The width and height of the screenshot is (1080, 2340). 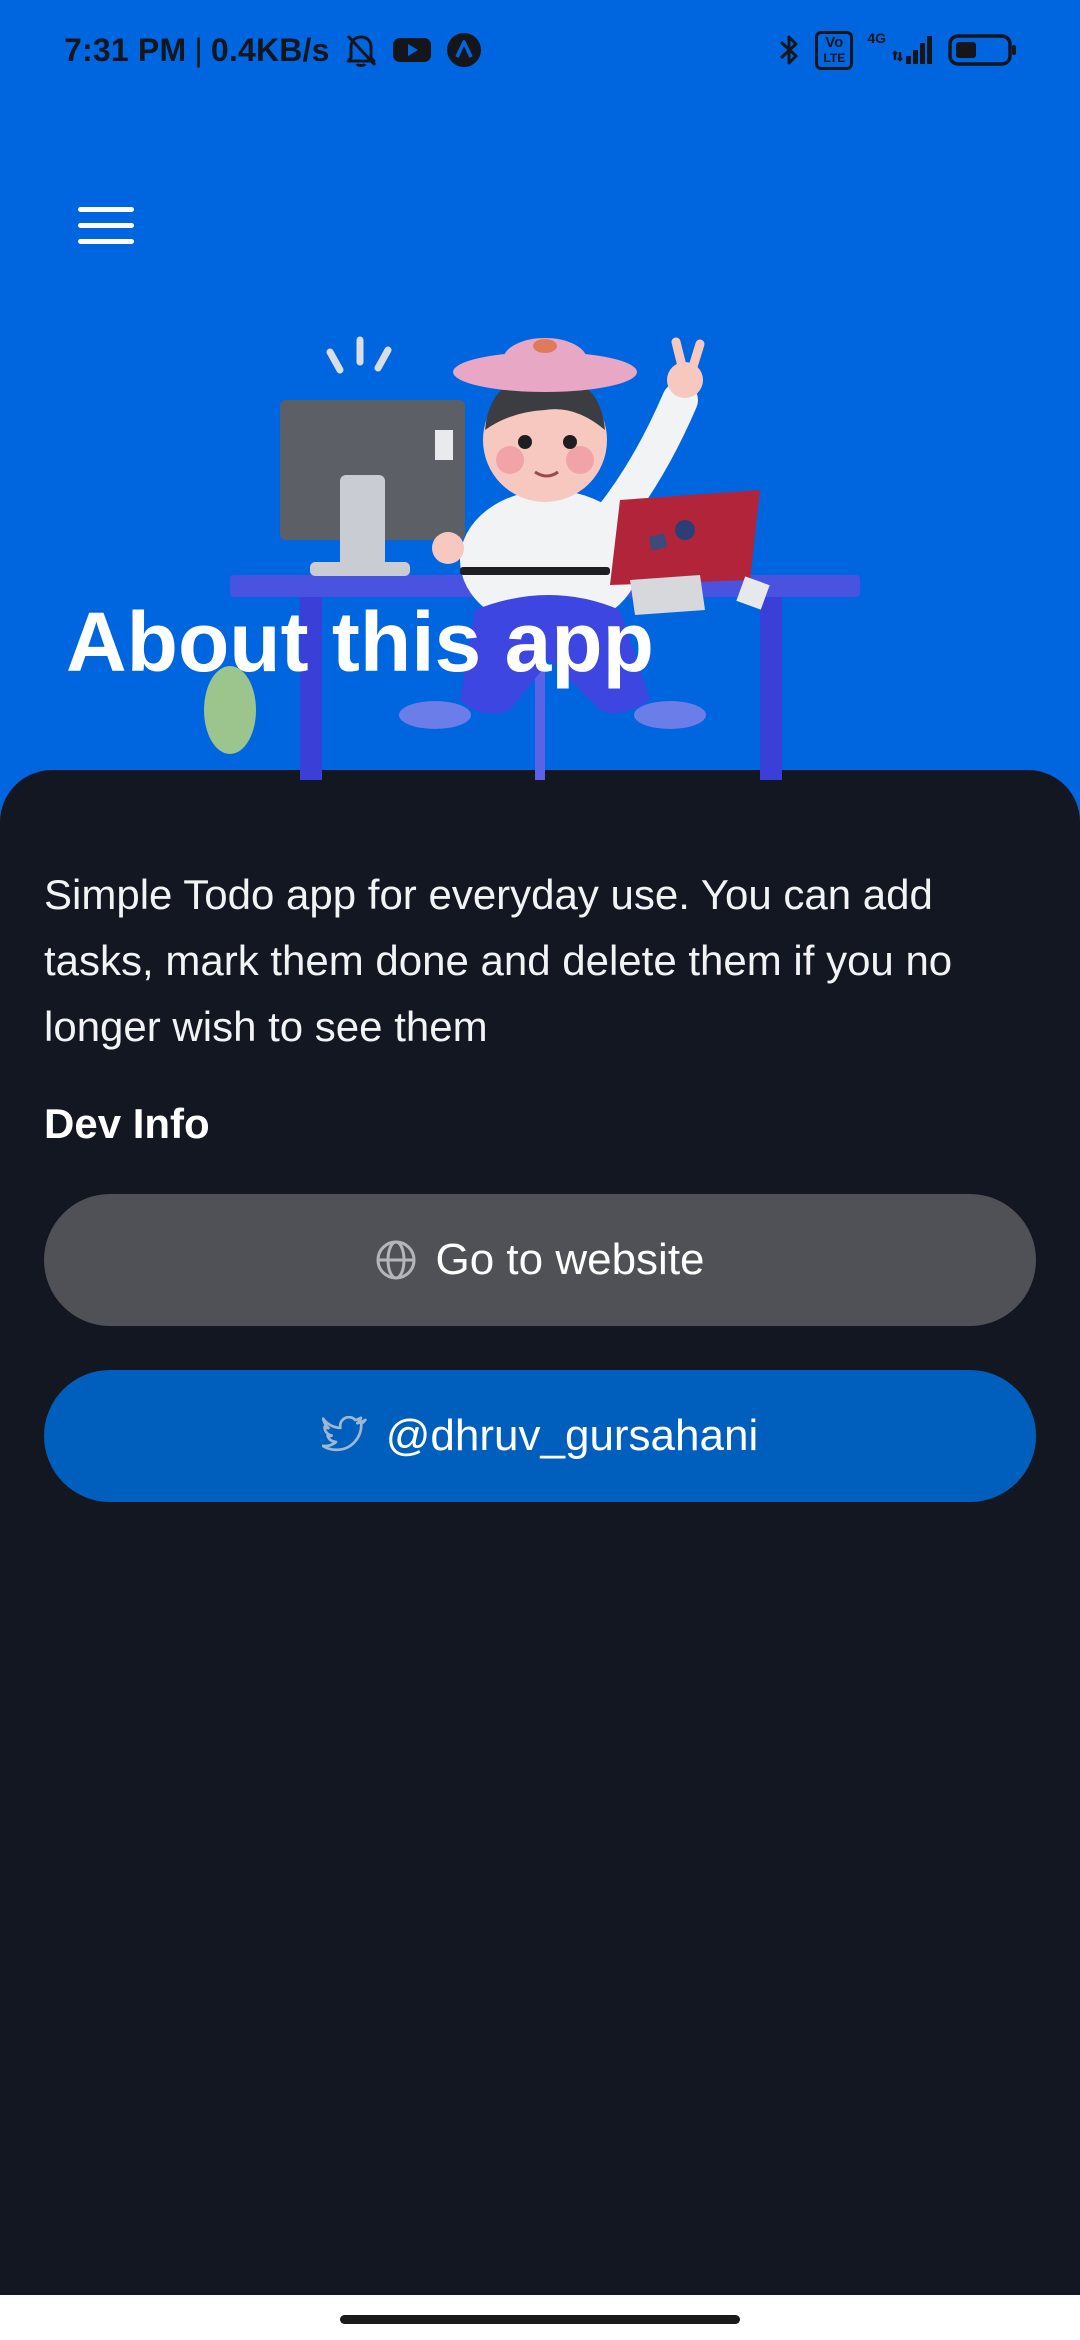 I want to click on twitter-bird-icon, so click(x=344, y=1436).